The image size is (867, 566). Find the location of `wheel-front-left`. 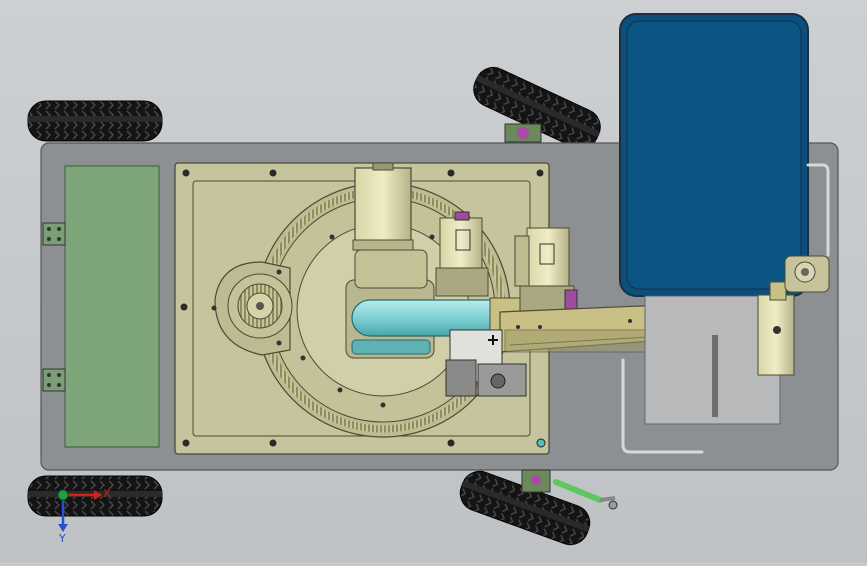

wheel-front-left is located at coordinates (95, 121).